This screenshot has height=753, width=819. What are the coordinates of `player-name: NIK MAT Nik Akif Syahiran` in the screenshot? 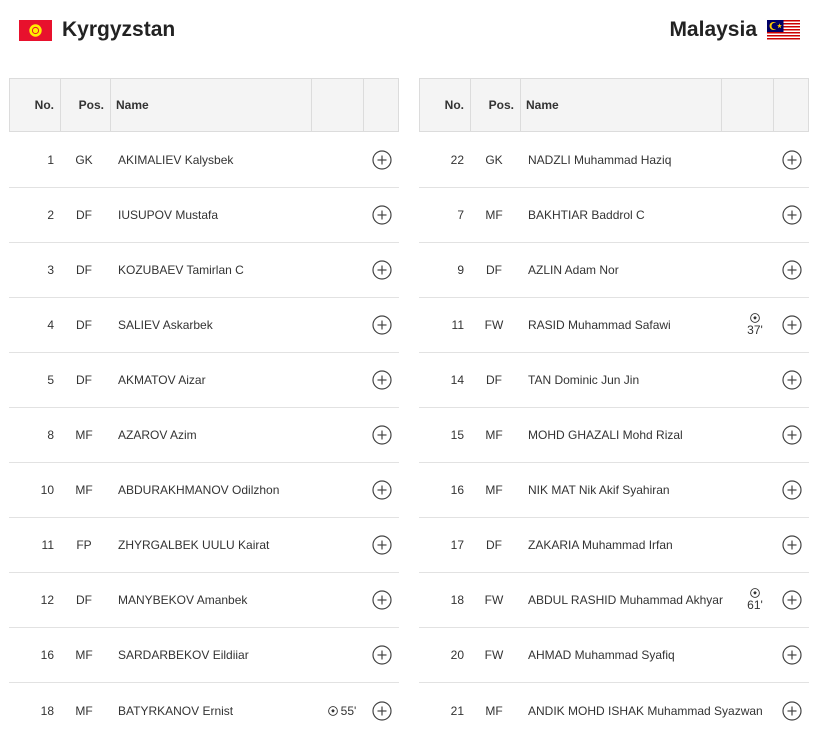 It's located at (599, 490).